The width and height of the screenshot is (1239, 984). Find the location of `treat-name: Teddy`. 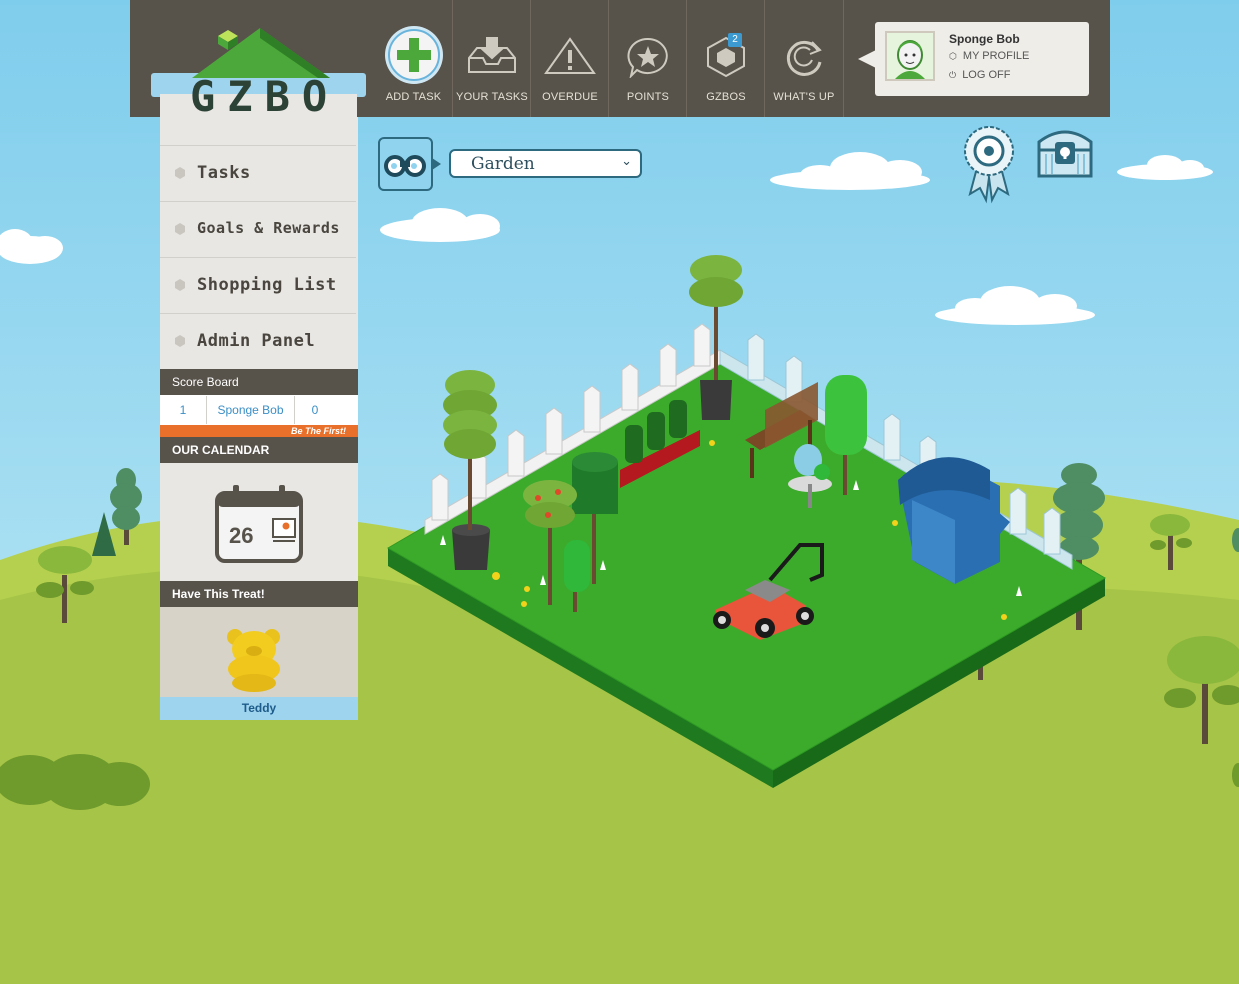

treat-name: Teddy is located at coordinates (259, 708).